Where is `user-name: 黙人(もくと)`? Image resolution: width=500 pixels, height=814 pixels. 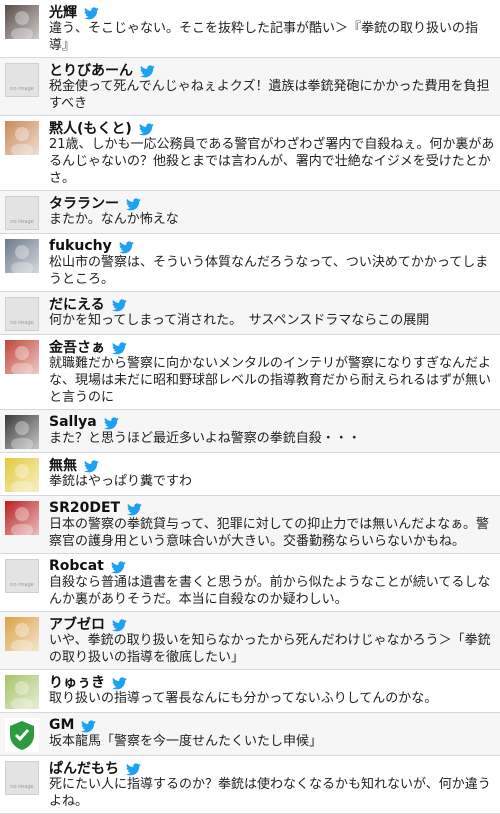
user-name: 黙人(もくと) is located at coordinates (90, 128).